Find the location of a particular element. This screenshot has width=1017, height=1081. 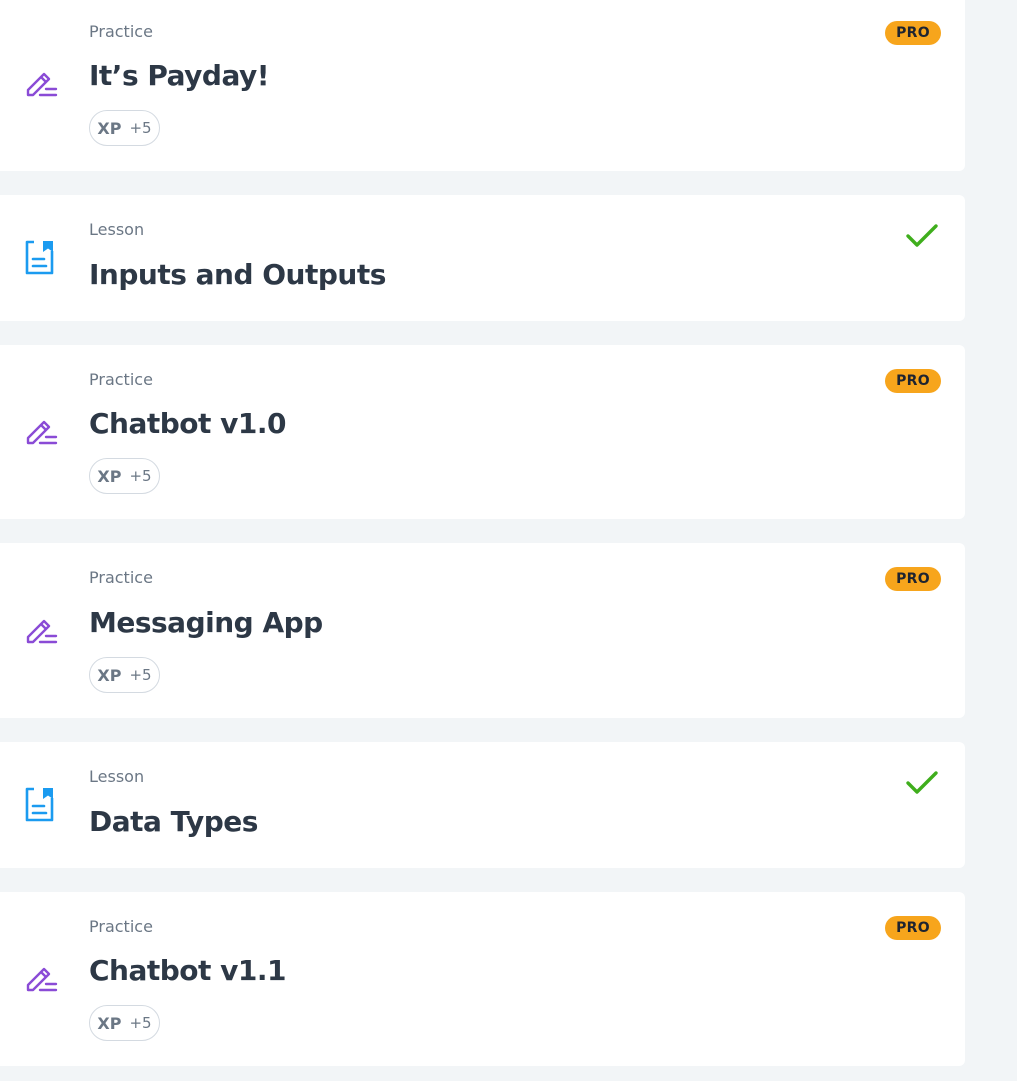

item-title: It’s Payday! is located at coordinates (179, 75).